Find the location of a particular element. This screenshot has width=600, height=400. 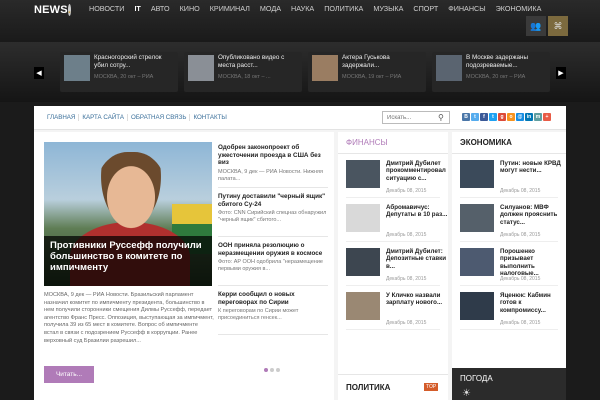

finance-title: ФИНАНСЫ is located at coordinates (393, 143).